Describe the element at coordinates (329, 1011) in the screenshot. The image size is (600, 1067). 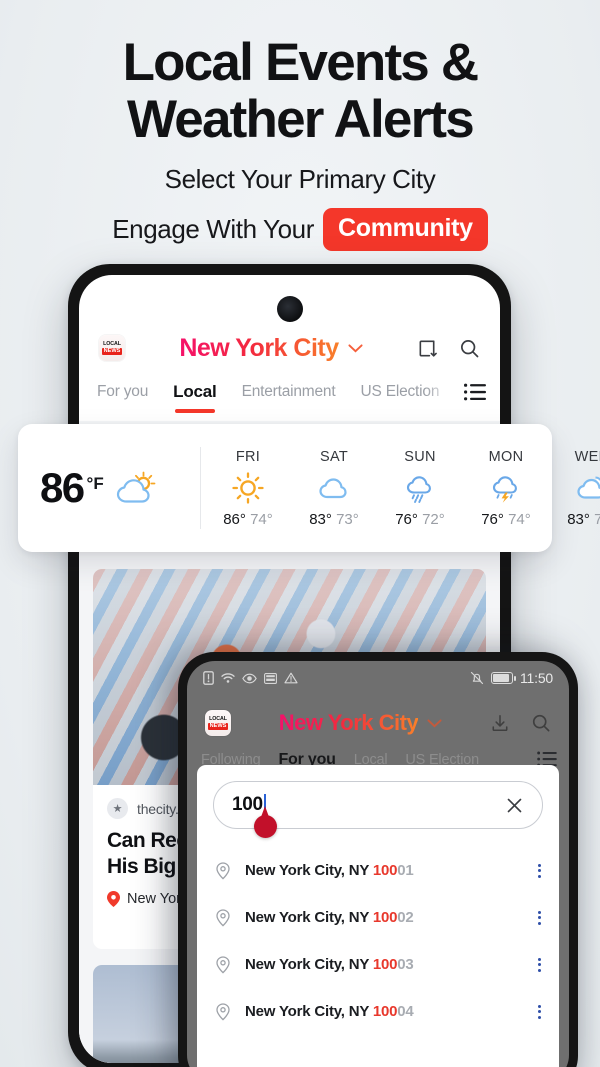
I see `result-label: New York City, NY 10004` at that location.